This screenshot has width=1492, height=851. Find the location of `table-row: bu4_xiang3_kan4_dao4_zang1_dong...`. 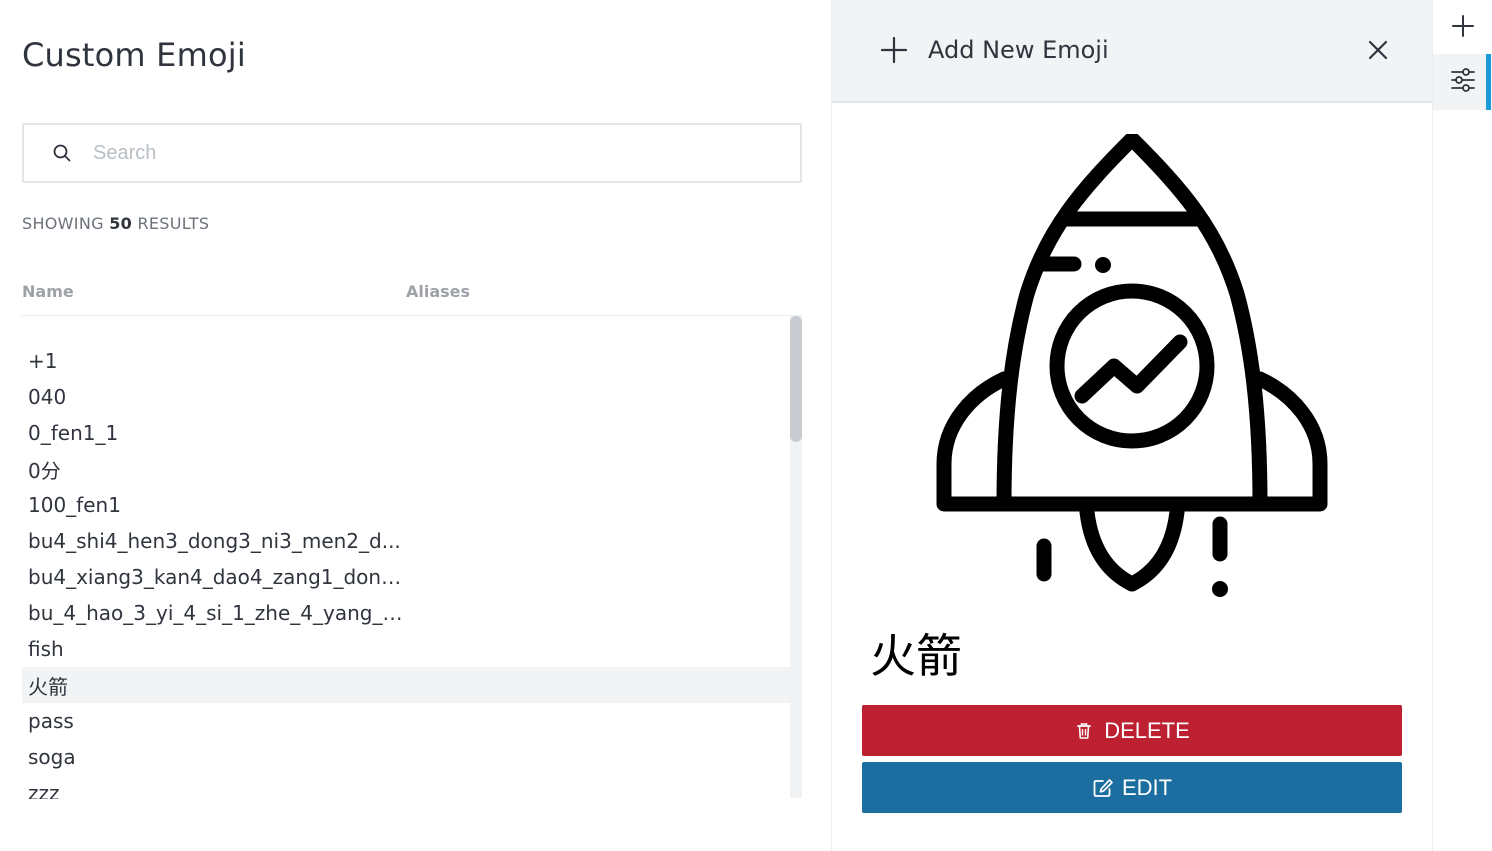

table-row: bu4_xiang3_kan4_dao4_zang1_dong... is located at coordinates (406, 577).